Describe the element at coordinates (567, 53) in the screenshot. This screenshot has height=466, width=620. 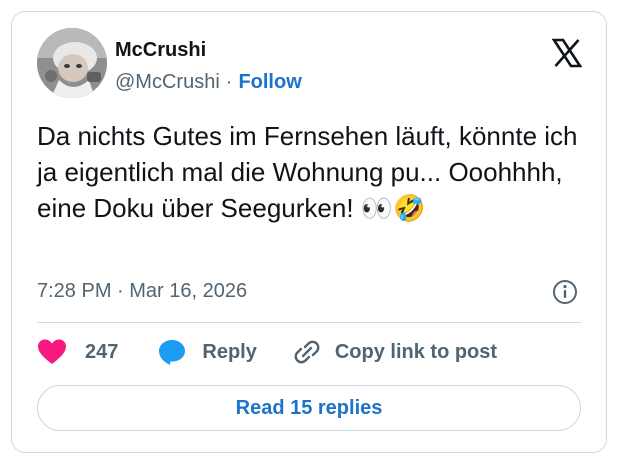
I see `x-logo-icon` at that location.